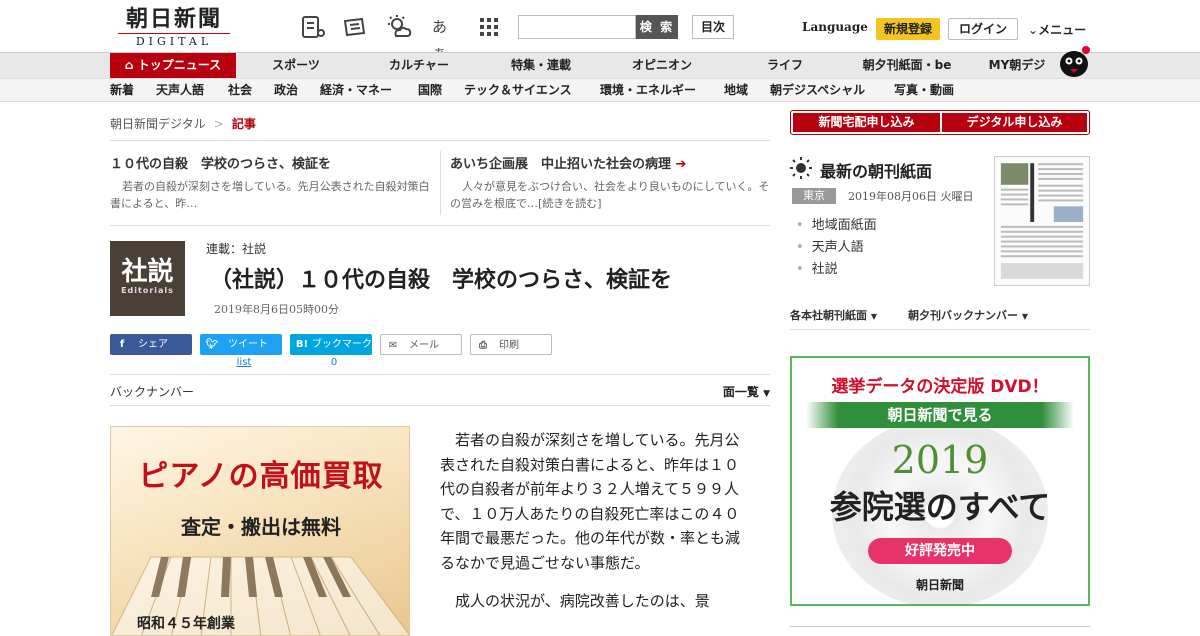 The image size is (1200, 636). I want to click on subscribe-buttons: 新聞宅配申し込み デジタル申し込み, so click(940, 122).